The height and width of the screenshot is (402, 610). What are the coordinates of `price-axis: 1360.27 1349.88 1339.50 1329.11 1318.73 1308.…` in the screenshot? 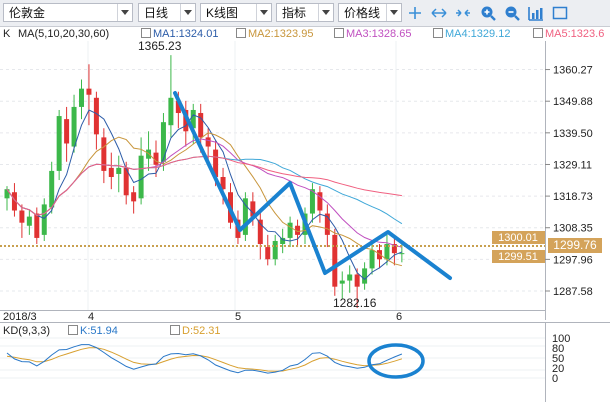 It's located at (569, 181).